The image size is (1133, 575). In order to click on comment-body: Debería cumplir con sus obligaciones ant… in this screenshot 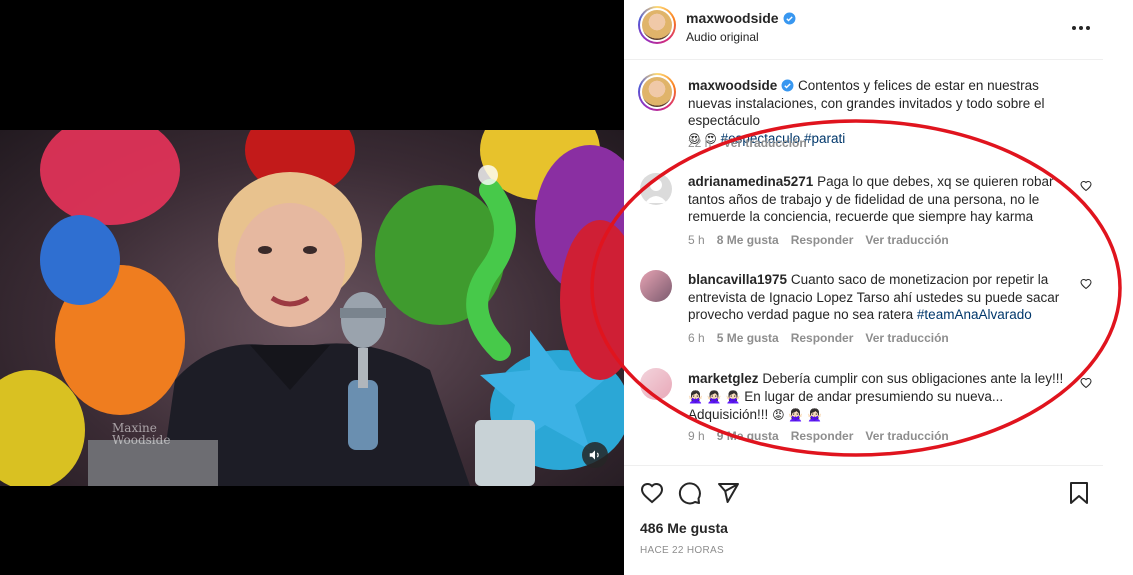, I will do `click(913, 378)`.